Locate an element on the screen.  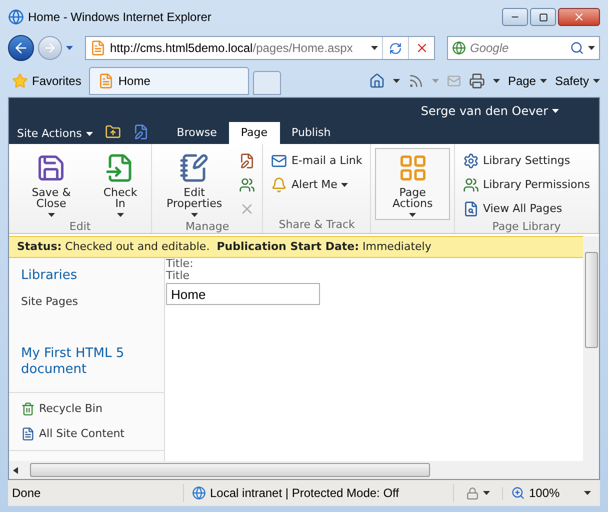
grid-icon is located at coordinates (413, 168).